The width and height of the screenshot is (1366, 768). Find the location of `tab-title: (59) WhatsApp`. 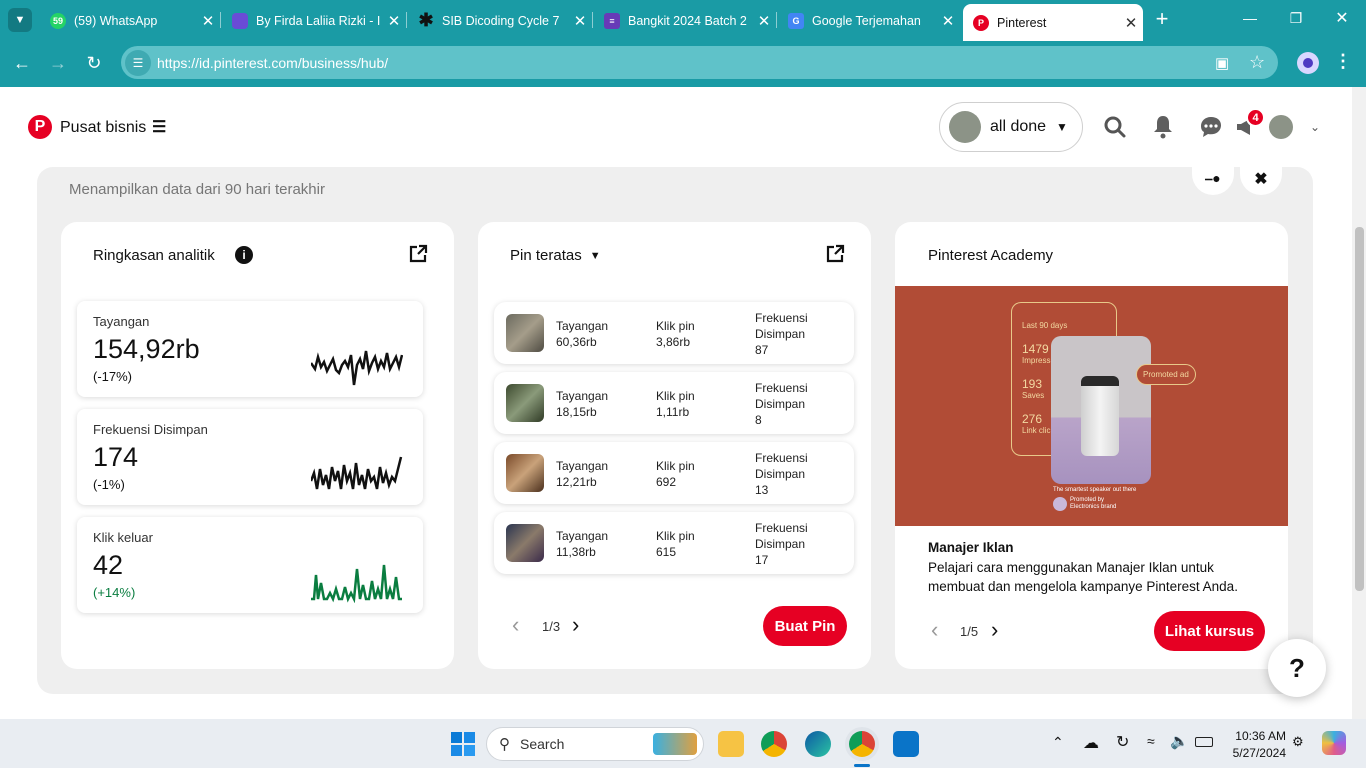

tab-title: (59) WhatsApp is located at coordinates (116, 20).